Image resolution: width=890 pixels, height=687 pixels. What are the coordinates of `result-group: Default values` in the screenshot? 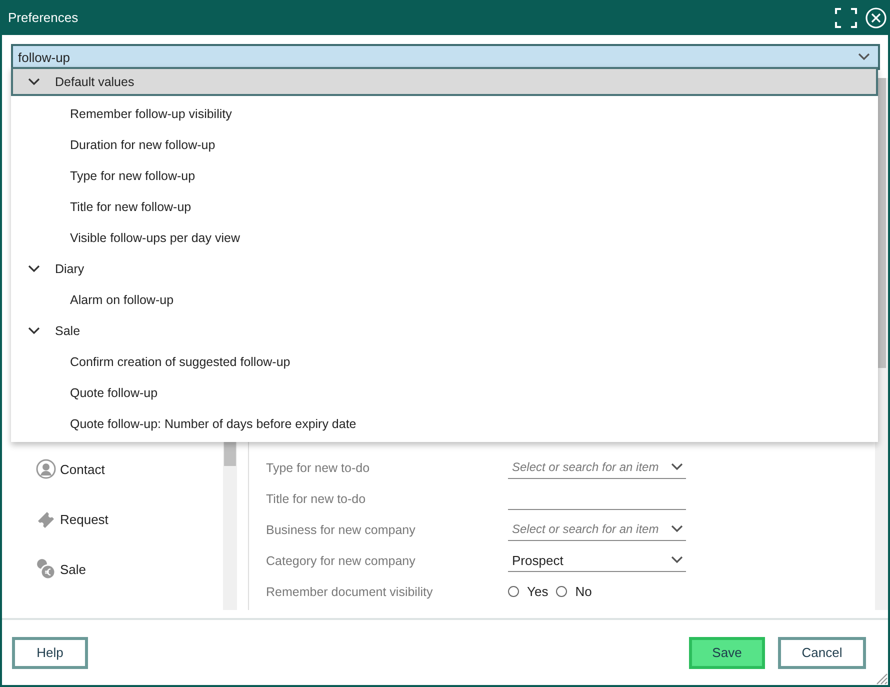 It's located at (444, 81).